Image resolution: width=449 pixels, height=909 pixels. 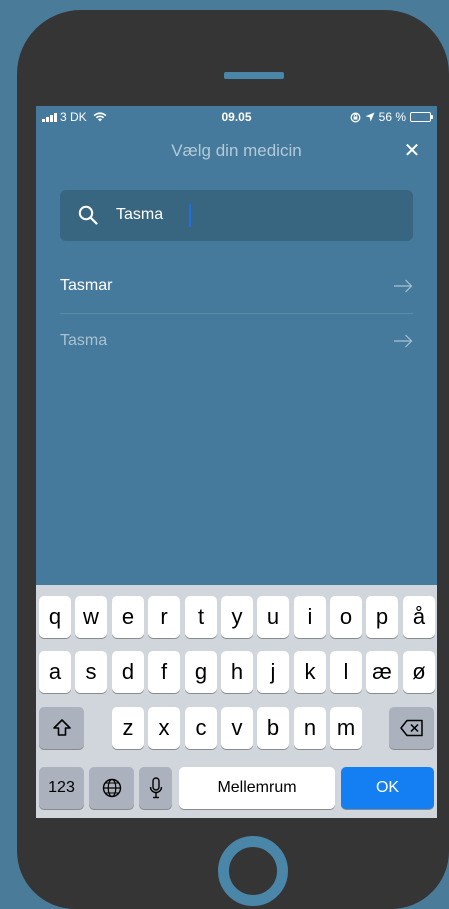 What do you see at coordinates (91, 672) in the screenshot?
I see `key: s` at bounding box center [91, 672].